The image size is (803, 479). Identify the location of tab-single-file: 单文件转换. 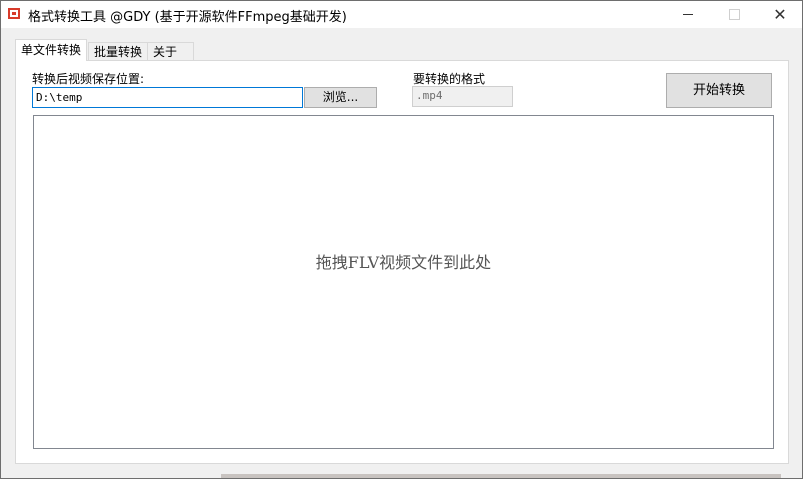
(51, 50).